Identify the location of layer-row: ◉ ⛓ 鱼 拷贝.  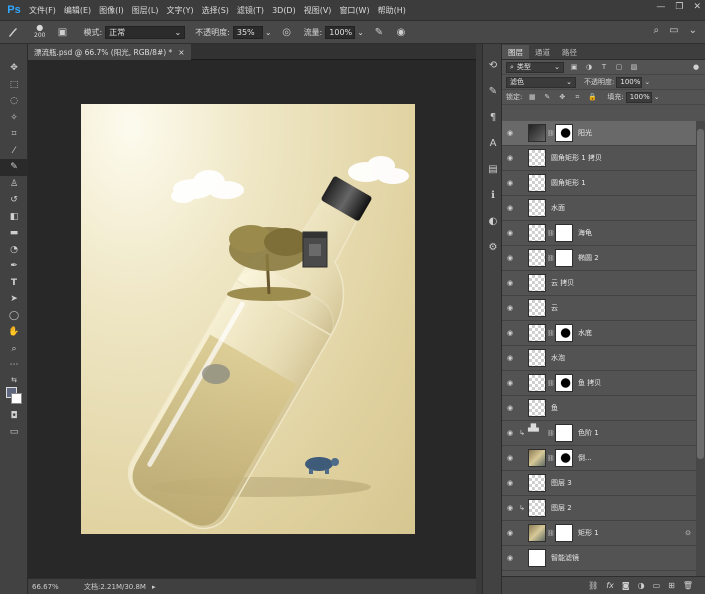
(603, 383).